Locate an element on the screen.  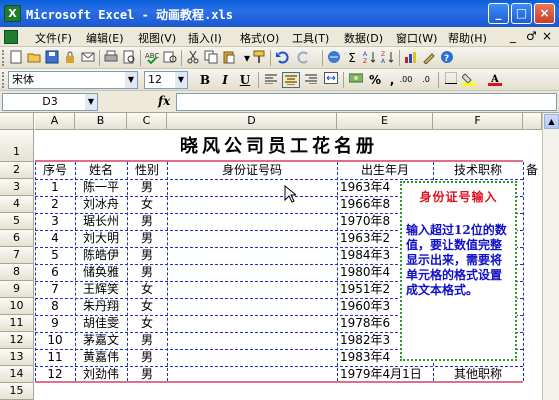
menu-insert: 插入(I) is located at coordinates (205, 38).